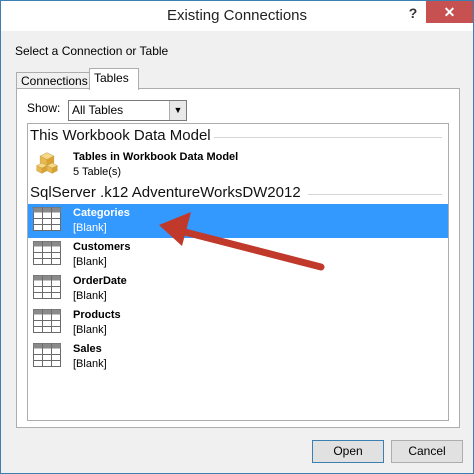 The width and height of the screenshot is (474, 474). I want to click on title-bar: Existing Connections ? ✕, so click(237, 16).